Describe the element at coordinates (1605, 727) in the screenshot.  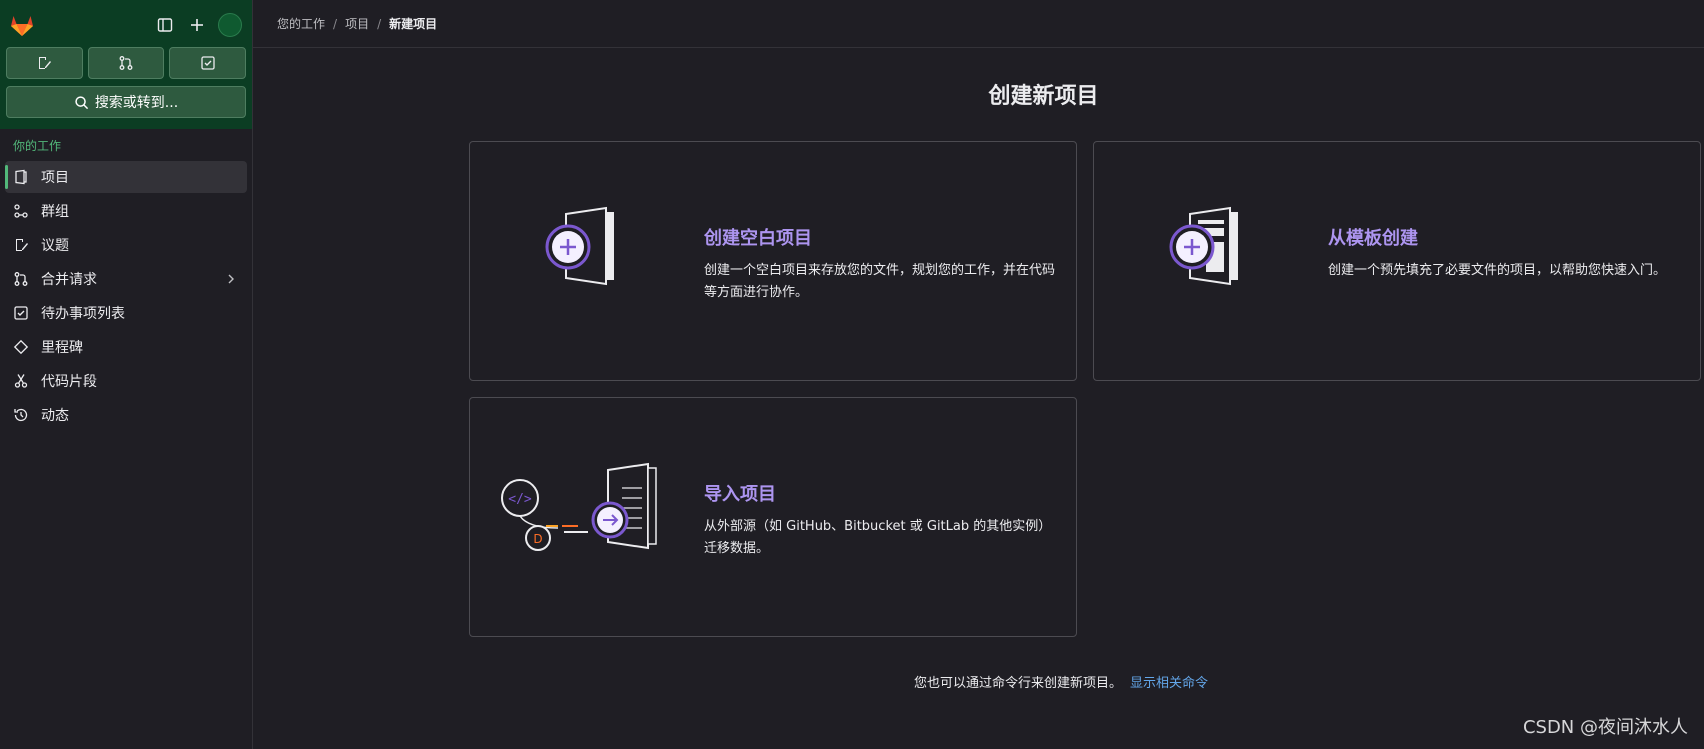
I see `watermark: CSDN @夜间沐水人` at that location.